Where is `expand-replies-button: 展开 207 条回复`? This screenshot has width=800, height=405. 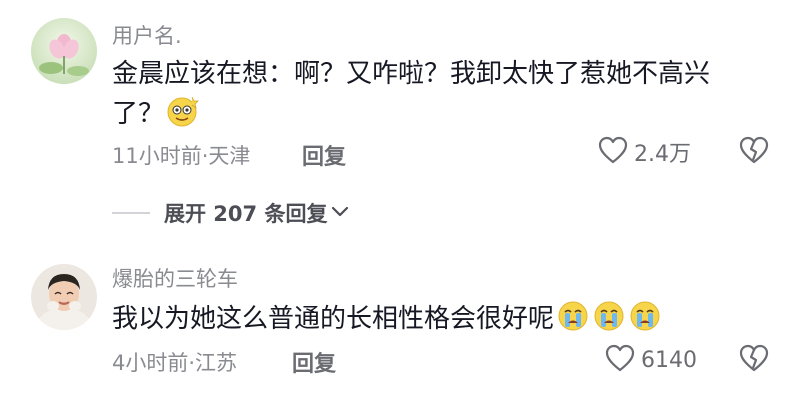 expand-replies-button: 展开 207 条回复 is located at coordinates (230, 213).